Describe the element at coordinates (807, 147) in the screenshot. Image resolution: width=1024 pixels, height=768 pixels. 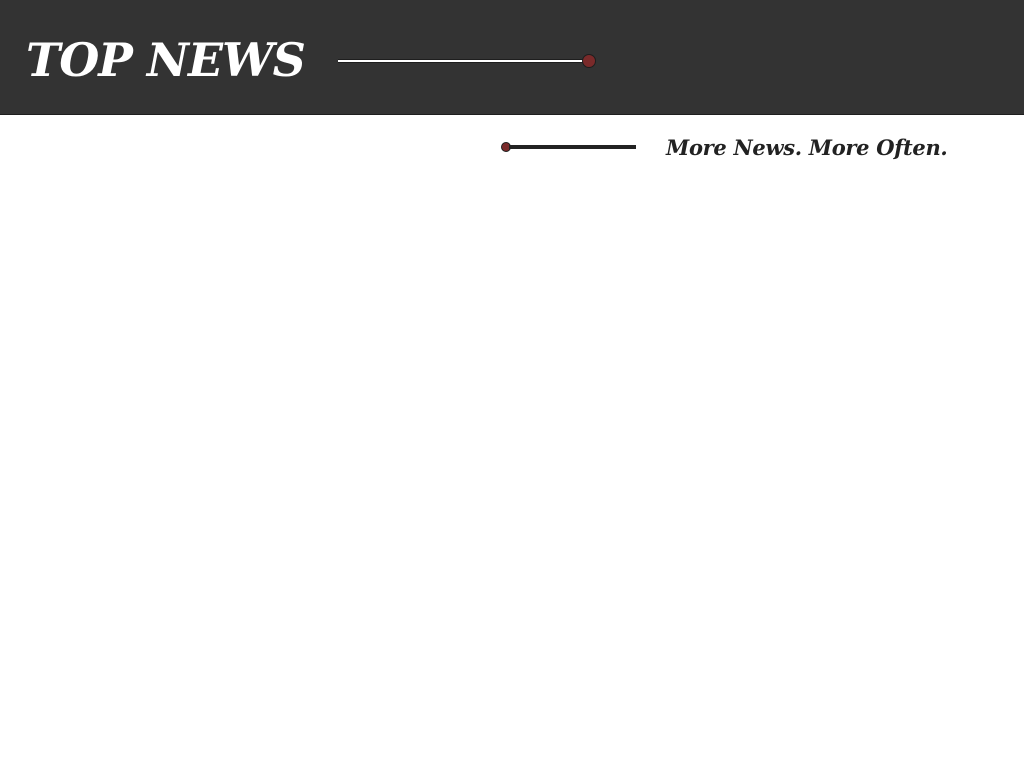
I see `tagline: More News. More Often.` at that location.